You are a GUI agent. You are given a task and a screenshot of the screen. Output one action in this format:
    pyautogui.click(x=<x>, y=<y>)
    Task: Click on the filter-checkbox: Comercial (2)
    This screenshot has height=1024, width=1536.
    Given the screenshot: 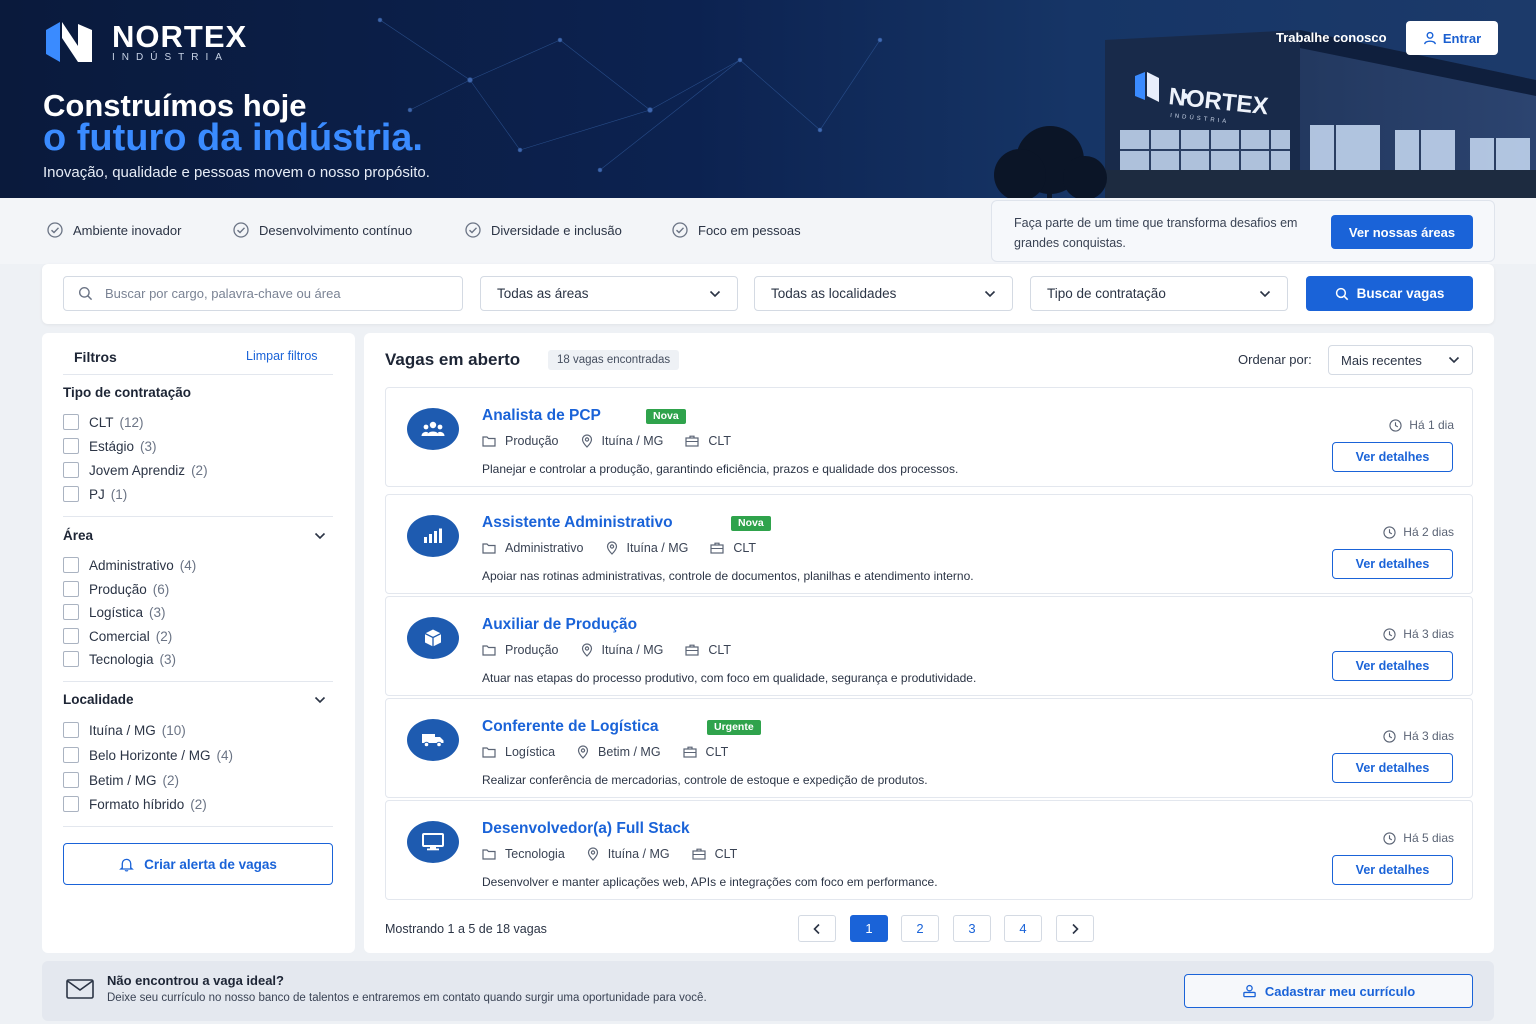 What is the action you would take?
    pyautogui.click(x=117, y=636)
    